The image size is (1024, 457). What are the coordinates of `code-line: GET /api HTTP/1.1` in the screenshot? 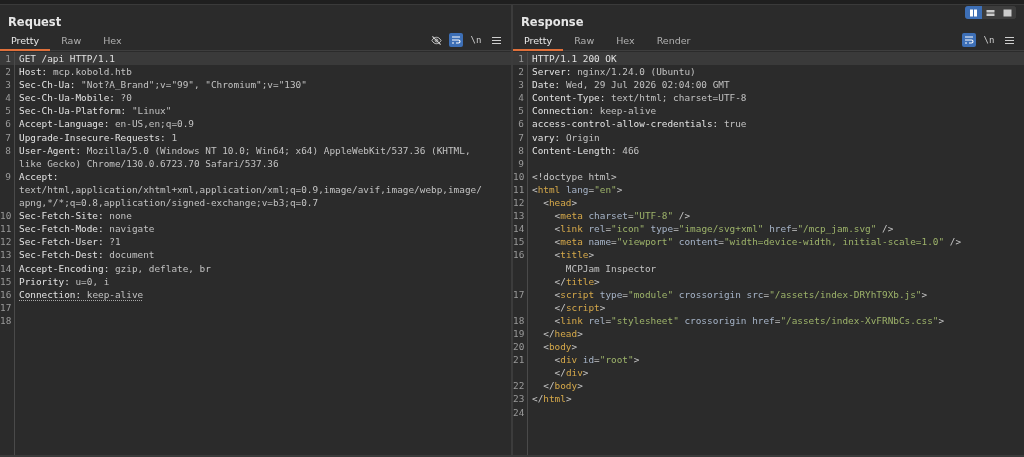 It's located at (66, 59).